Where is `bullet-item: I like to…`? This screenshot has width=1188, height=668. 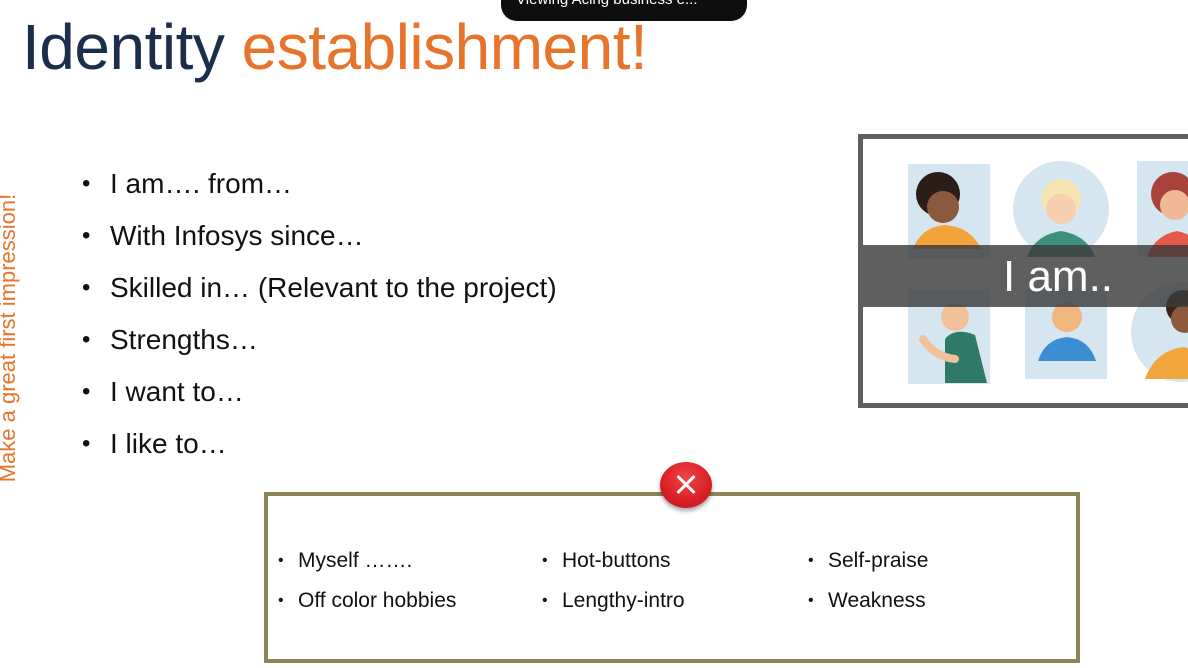
bullet-item: I like to… is located at coordinates (319, 446).